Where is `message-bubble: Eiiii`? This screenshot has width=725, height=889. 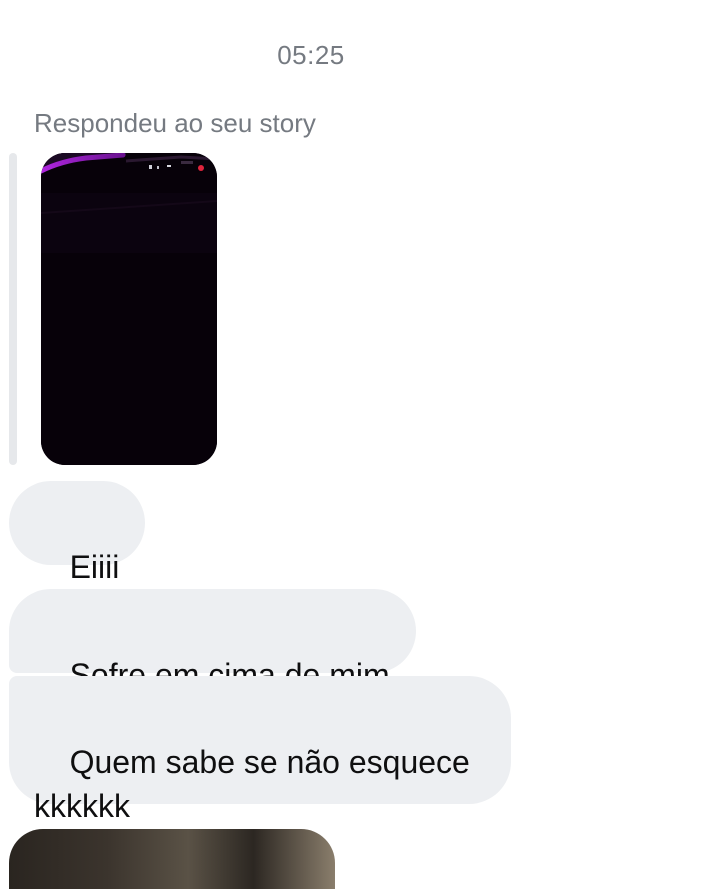 message-bubble: Eiiii is located at coordinates (77, 533).